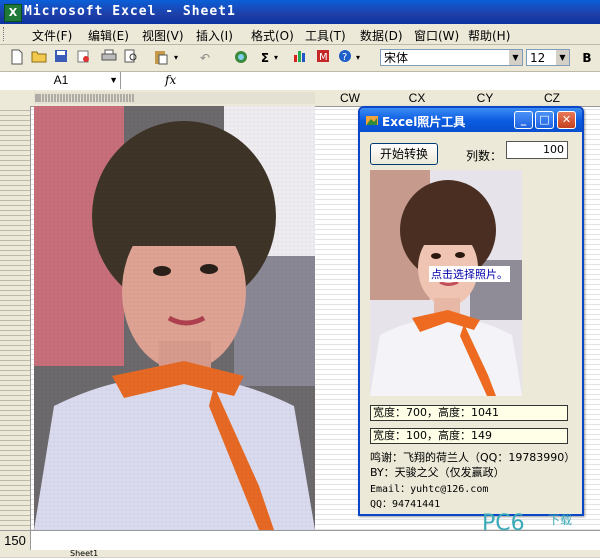 Image resolution: width=600 pixels, height=558 pixels. I want to click on svg-text: M, so click(323, 57).